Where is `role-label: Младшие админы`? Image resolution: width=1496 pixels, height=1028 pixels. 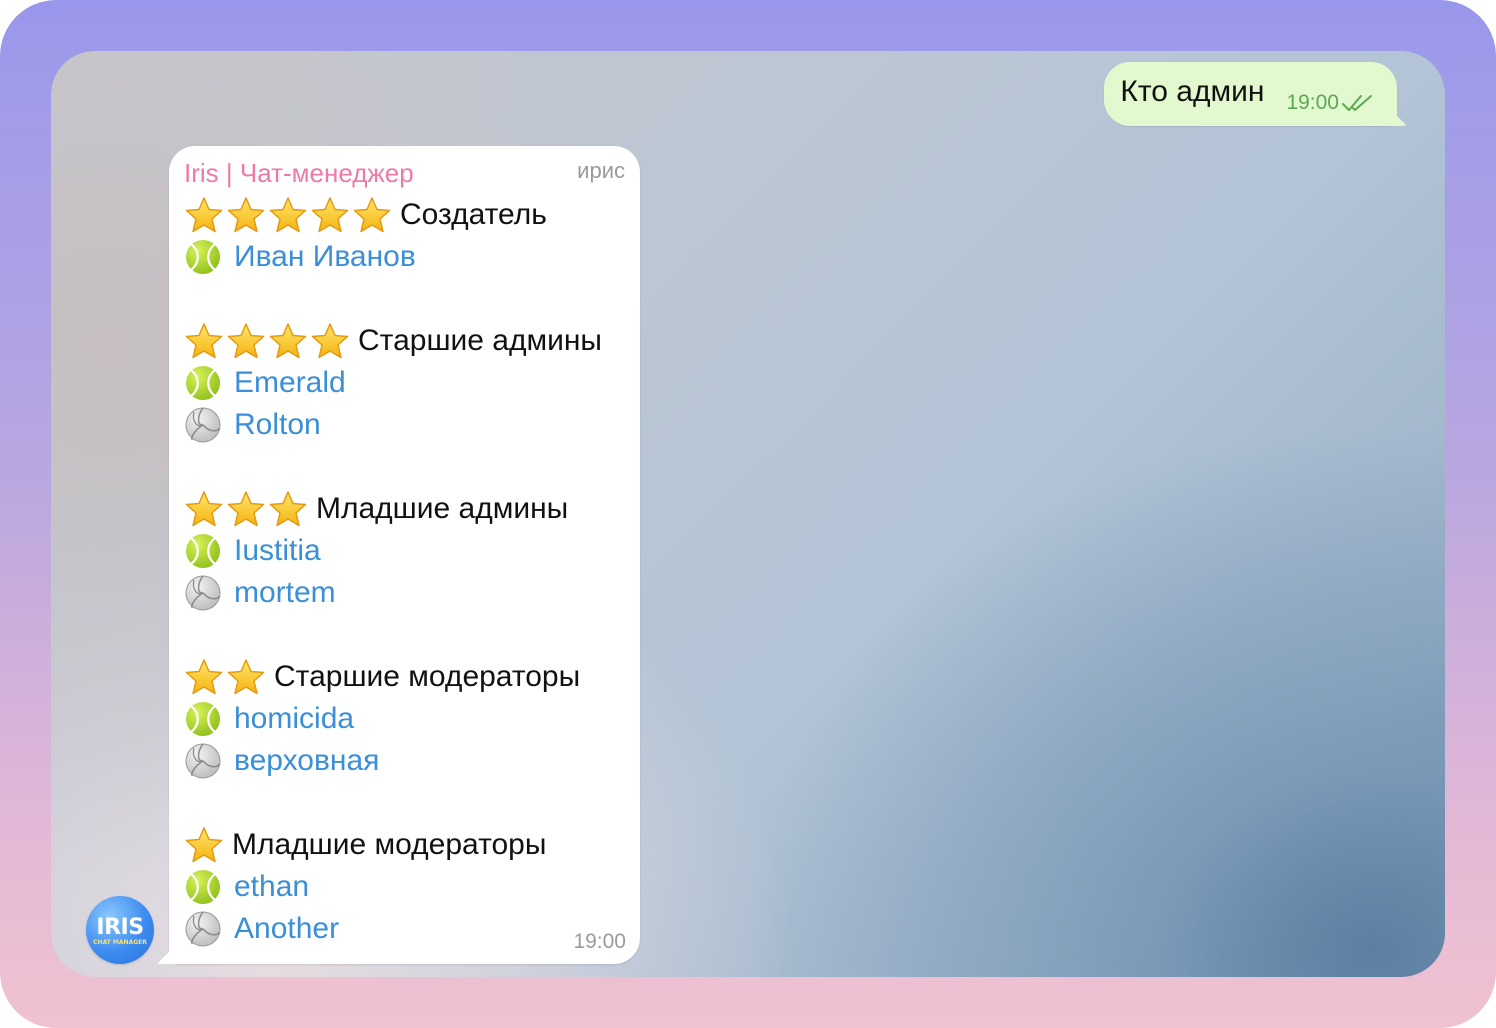
role-label: Младшие админы is located at coordinates (442, 508).